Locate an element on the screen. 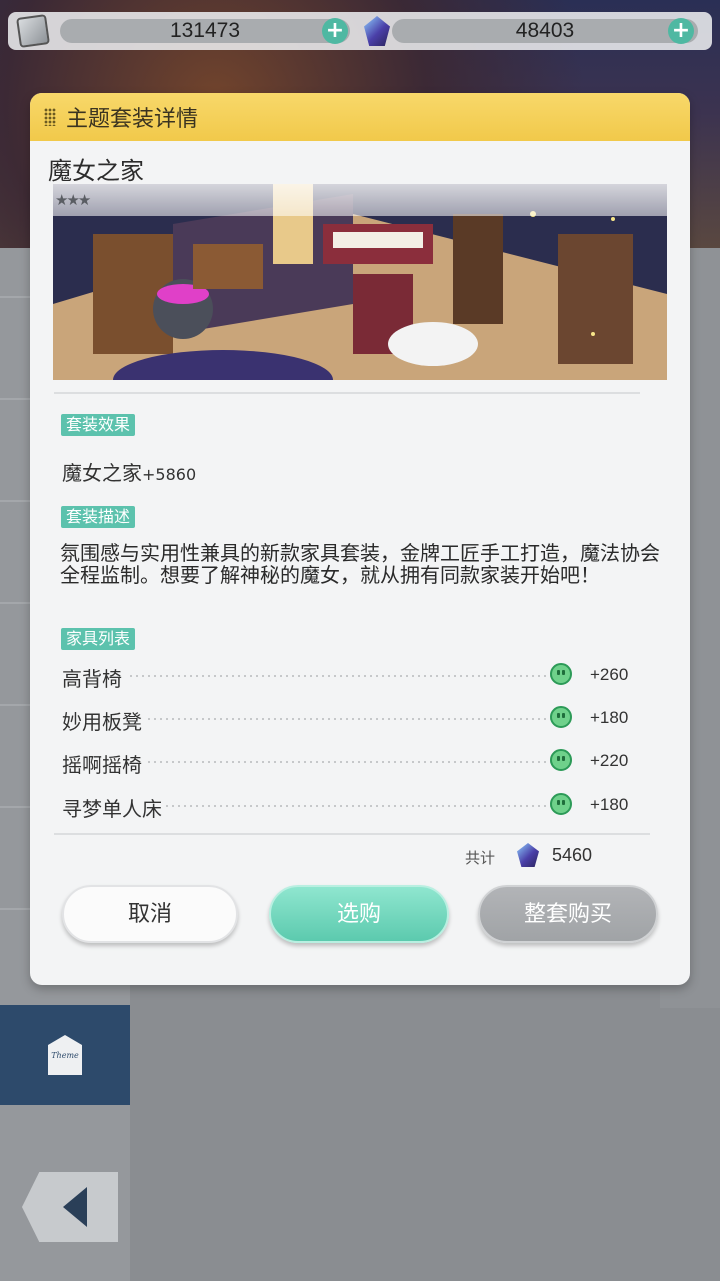 Image resolution: width=720 pixels, height=1281 pixels. dialog-header: 主题套装详情 is located at coordinates (360, 117).